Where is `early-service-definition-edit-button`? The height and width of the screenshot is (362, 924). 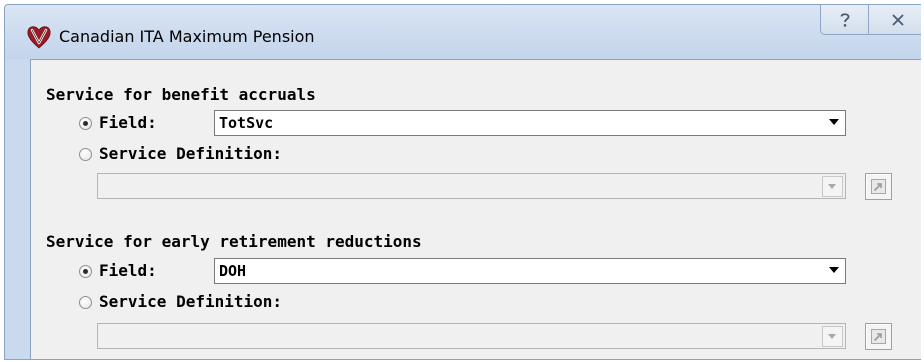
early-service-definition-edit-button is located at coordinates (878, 336).